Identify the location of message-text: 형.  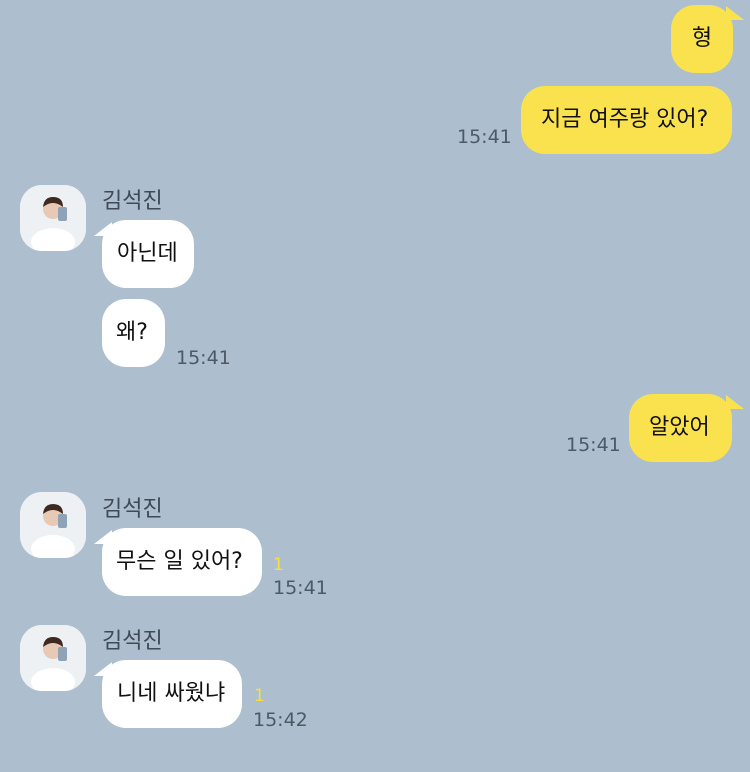
(702, 38).